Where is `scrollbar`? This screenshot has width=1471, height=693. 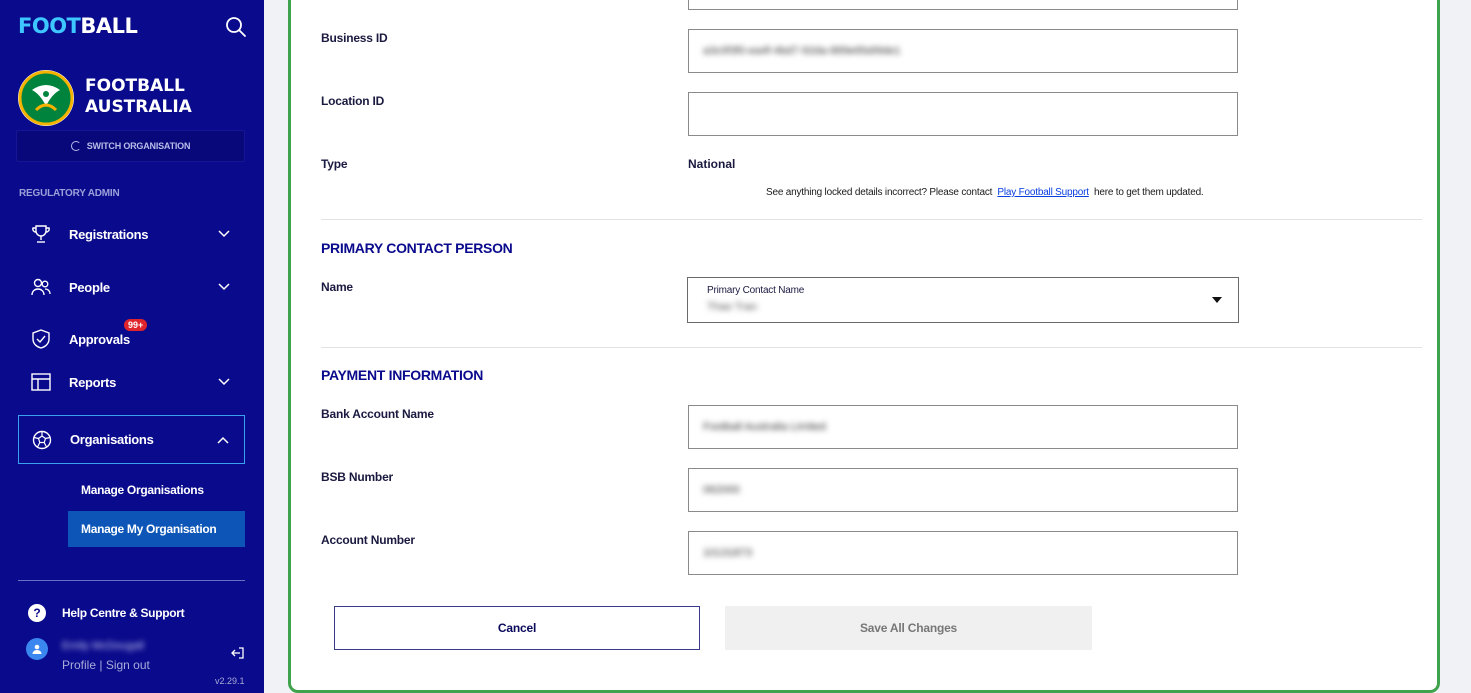 scrollbar is located at coordinates (1461, 346).